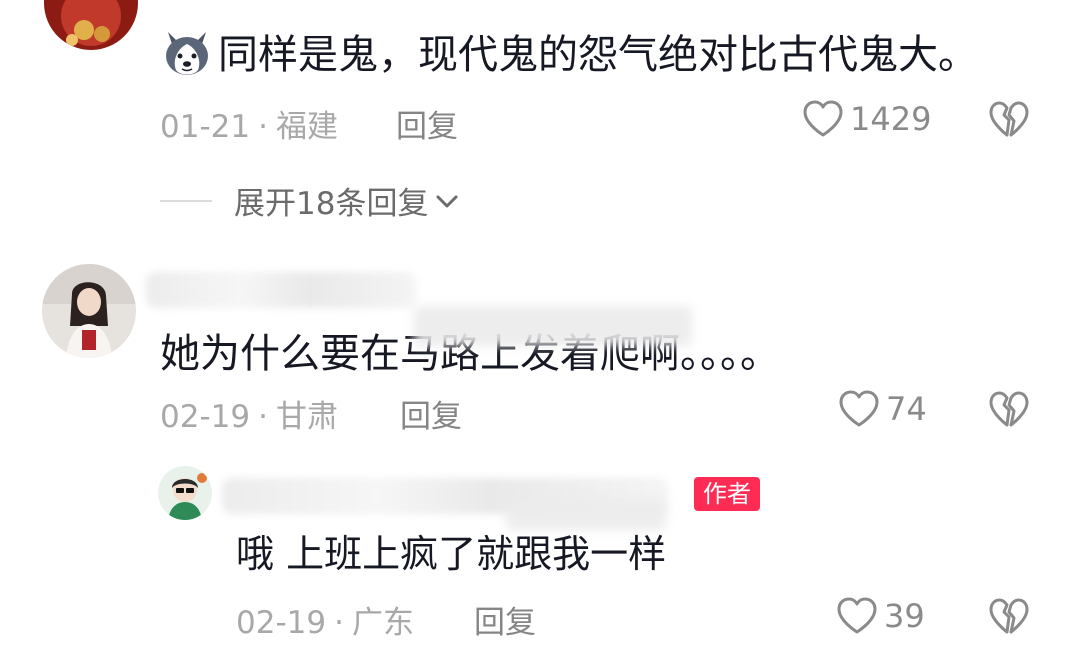 The height and width of the screenshot is (659, 1080). What do you see at coordinates (205, 417) in the screenshot?
I see `comment-date: 02-19` at bounding box center [205, 417].